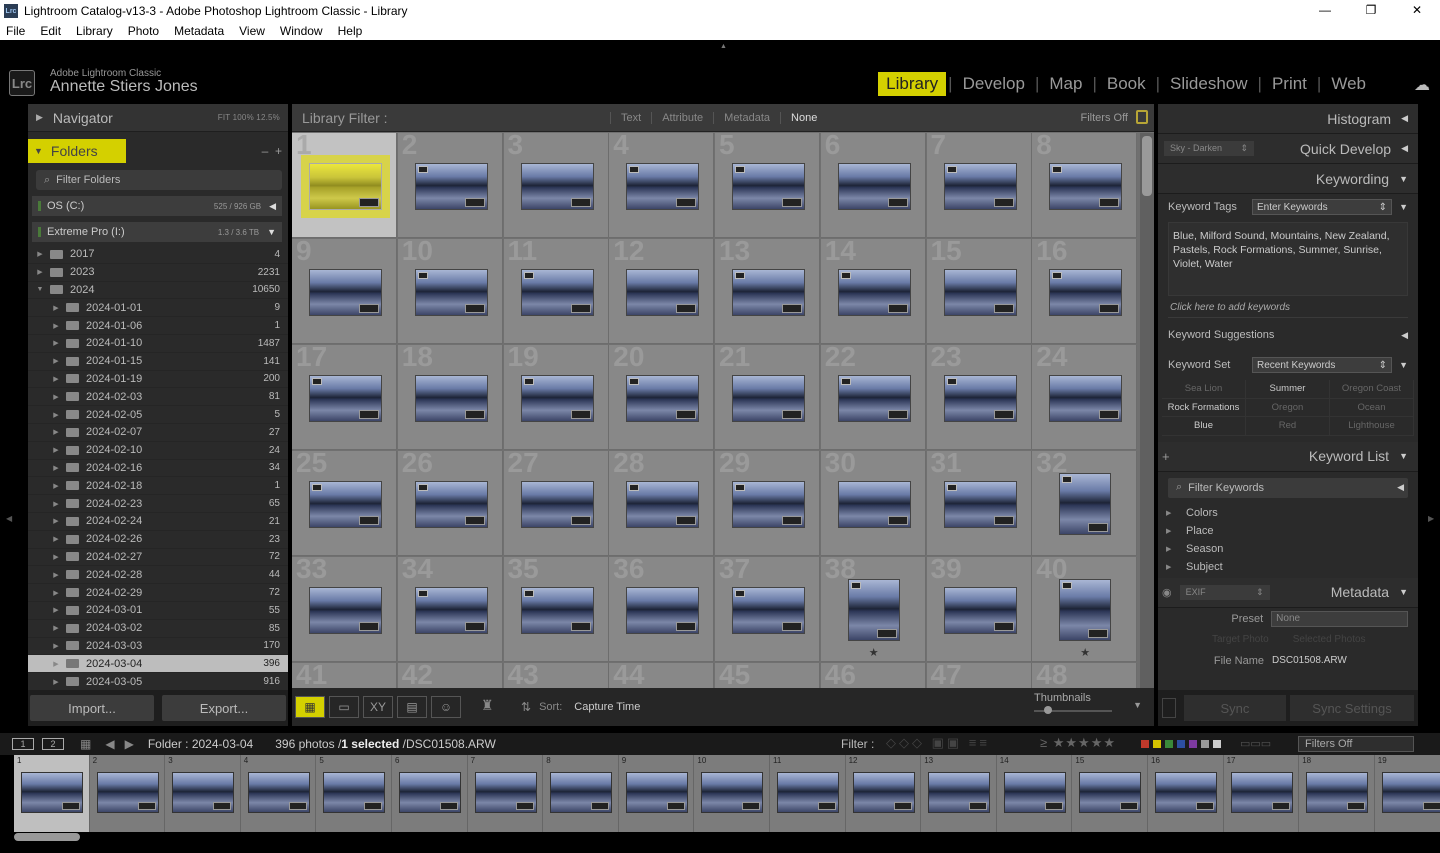 The height and width of the screenshot is (853, 1440). I want to click on filter-folders-field: ⌕ Filter Folders, so click(159, 180).